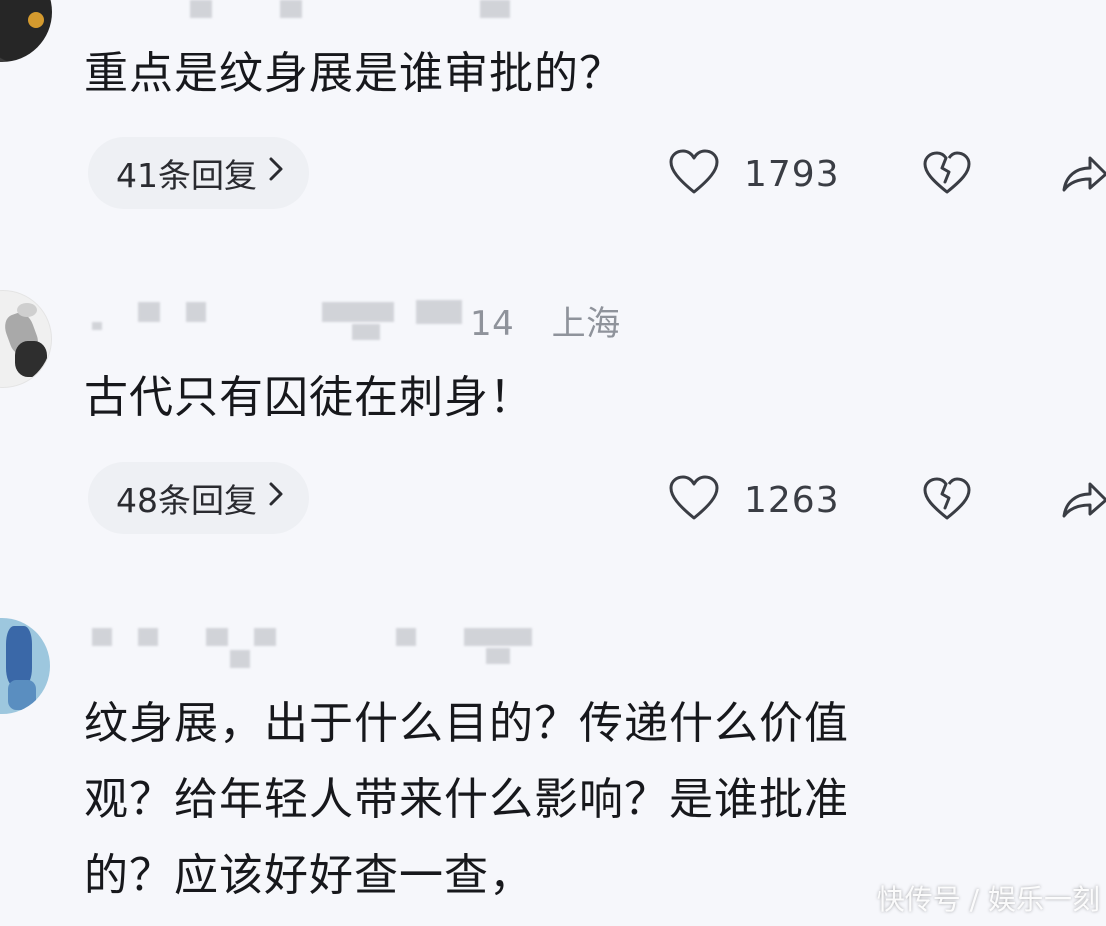  Describe the element at coordinates (792, 500) in the screenshot. I see `like-count: 1263` at that location.